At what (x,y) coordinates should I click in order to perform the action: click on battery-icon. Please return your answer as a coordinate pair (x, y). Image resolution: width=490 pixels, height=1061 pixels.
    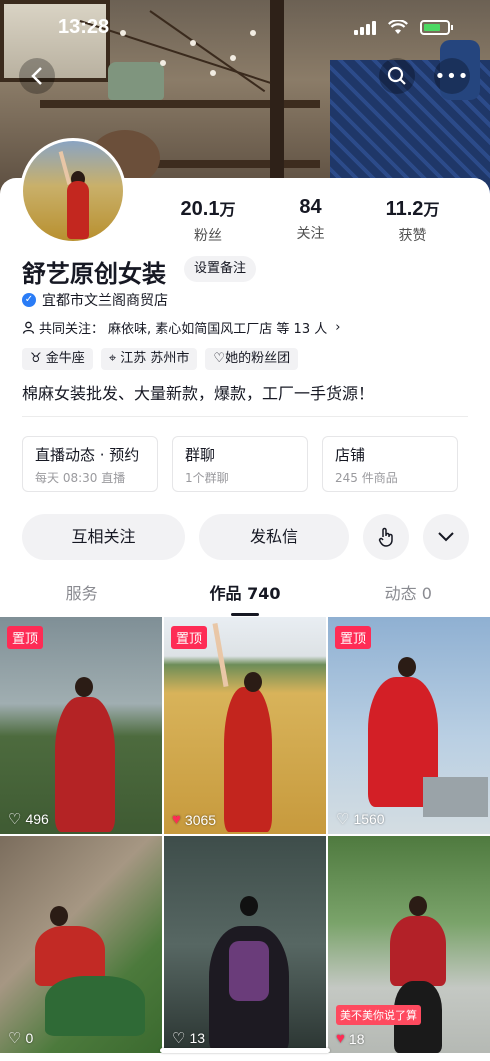
    Looking at the image, I should click on (436, 27).